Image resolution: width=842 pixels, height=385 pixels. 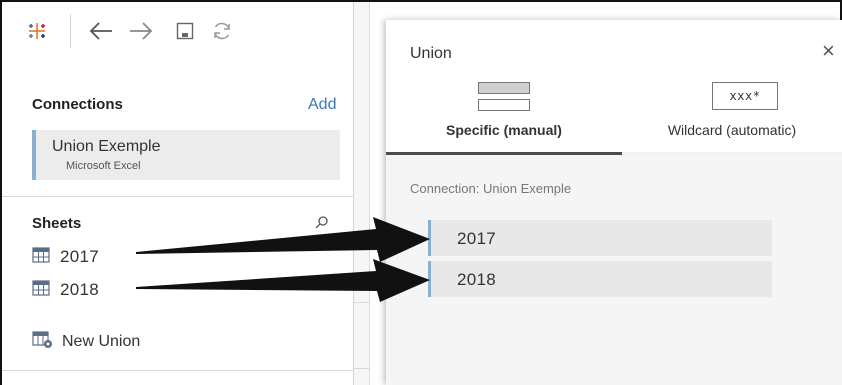 What do you see at coordinates (80, 256) in the screenshot?
I see `sheet-label: 2017` at bounding box center [80, 256].